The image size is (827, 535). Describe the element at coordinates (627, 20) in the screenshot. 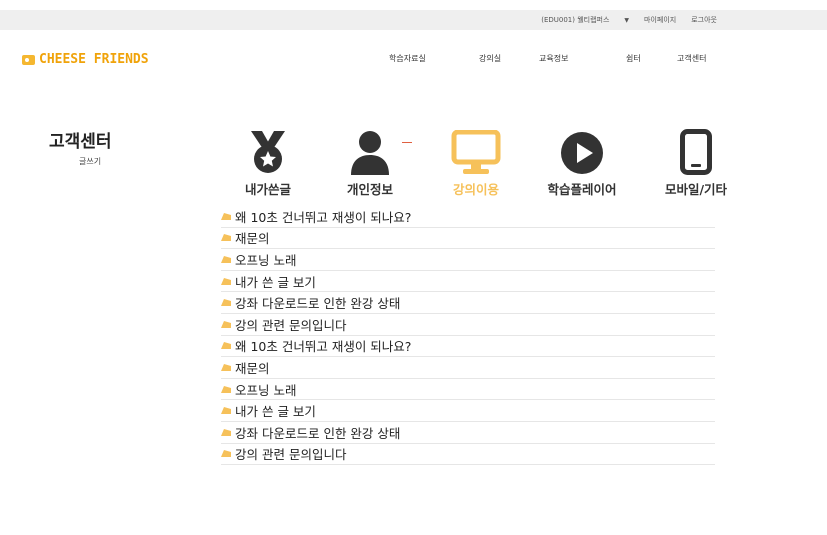

I see `caret-down-icon: ▼` at that location.